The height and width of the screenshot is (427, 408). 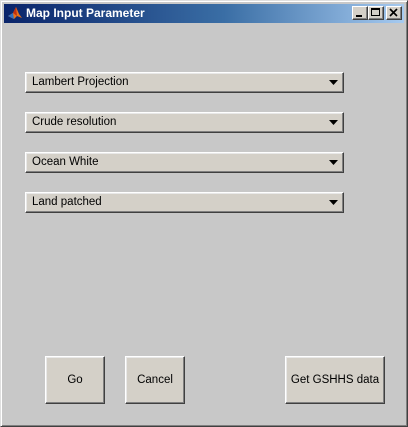 What do you see at coordinates (184, 162) in the screenshot?
I see `ocean-color-popup: Ocean White` at bounding box center [184, 162].